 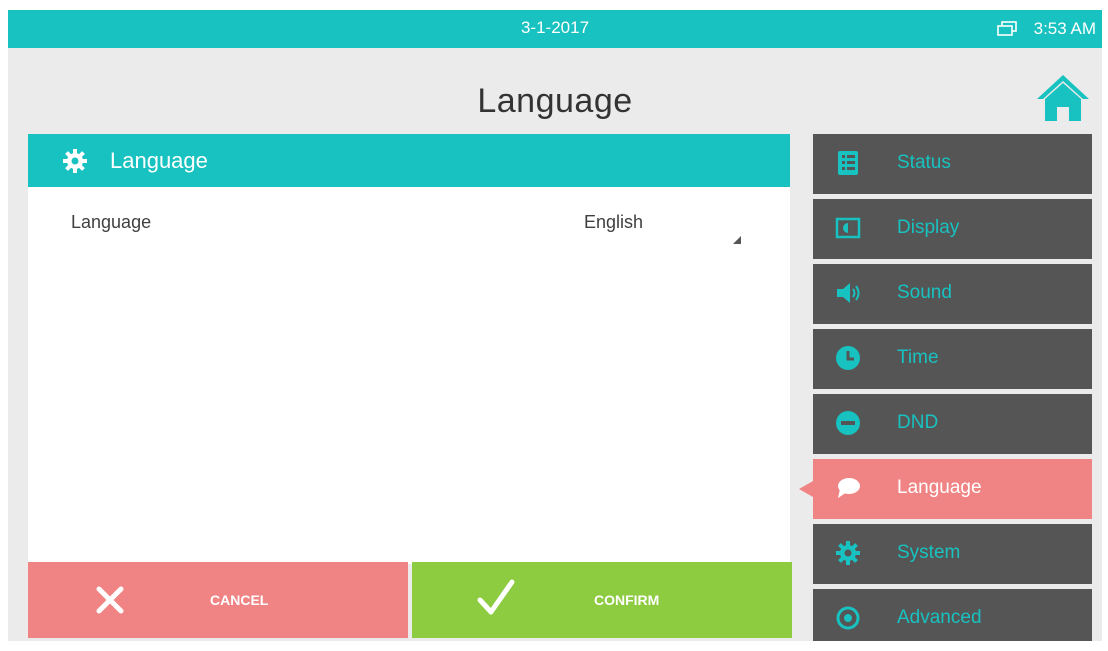 I want to click on status-date: 3-1-2017, so click(x=555, y=27).